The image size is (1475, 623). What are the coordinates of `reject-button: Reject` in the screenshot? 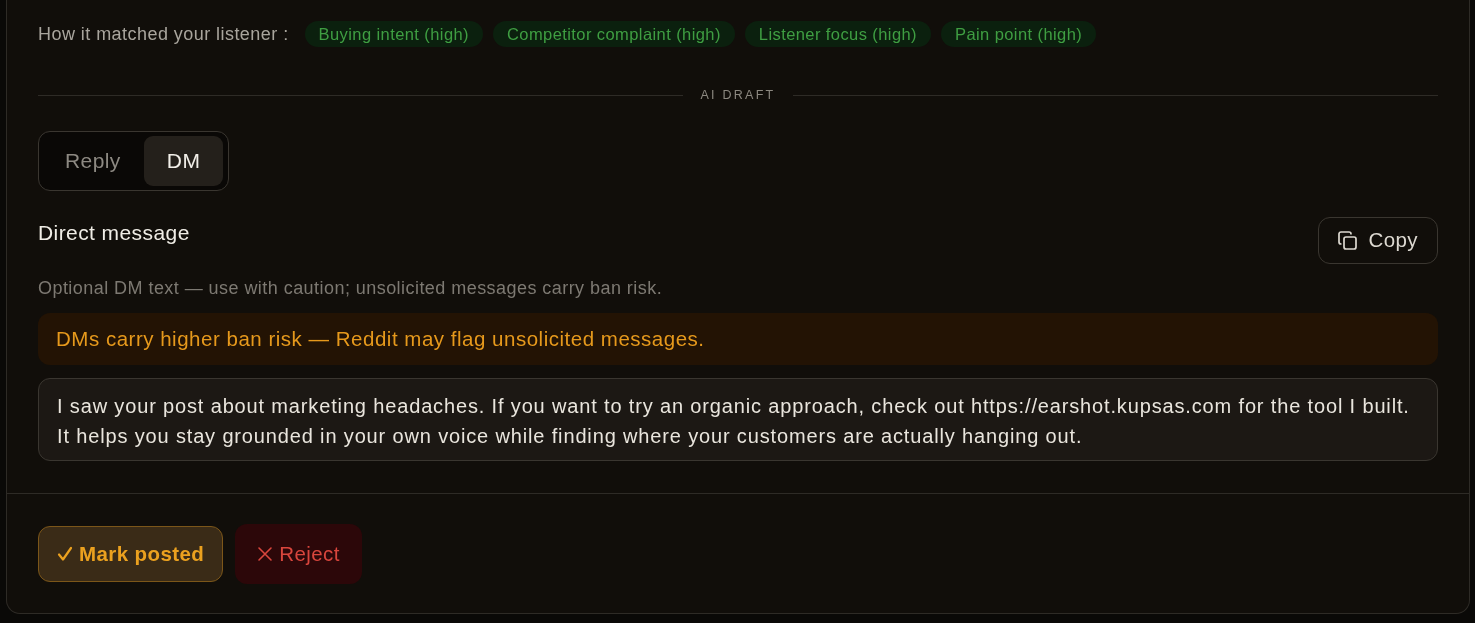 It's located at (298, 554).